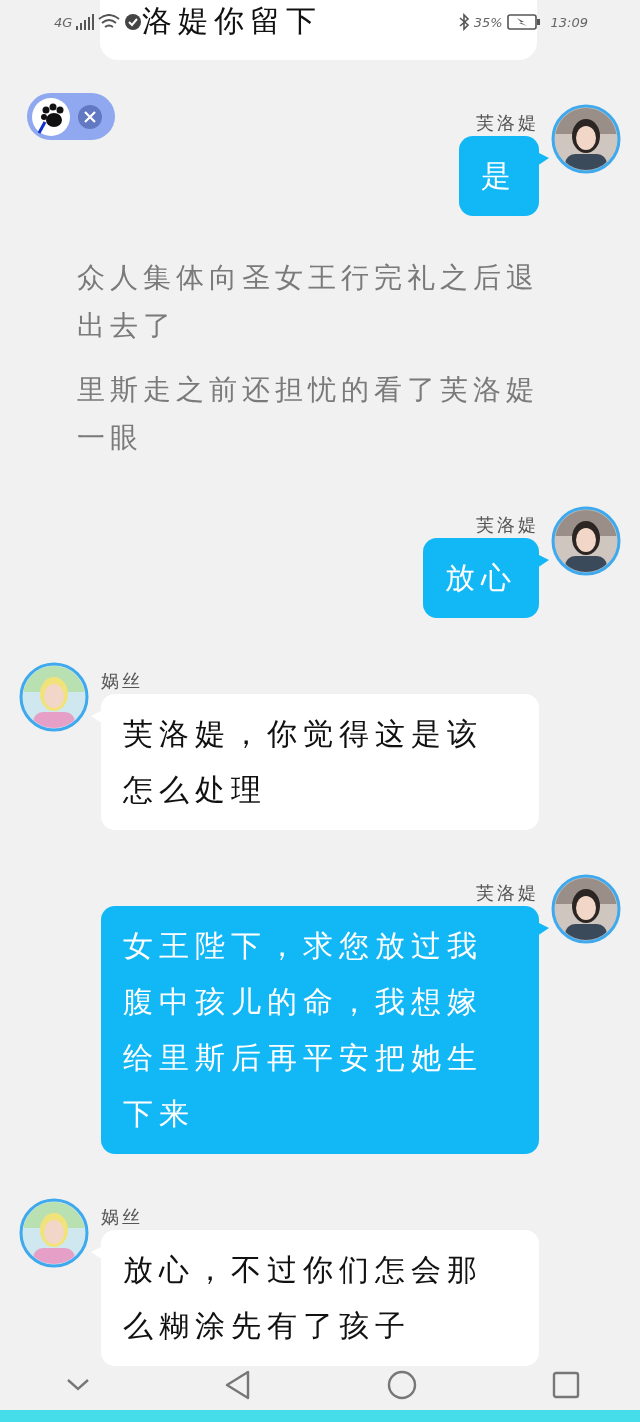 This screenshot has width=640, height=1422. Describe the element at coordinates (232, 21) in the screenshot. I see `message-text: 洛媞你留下` at that location.